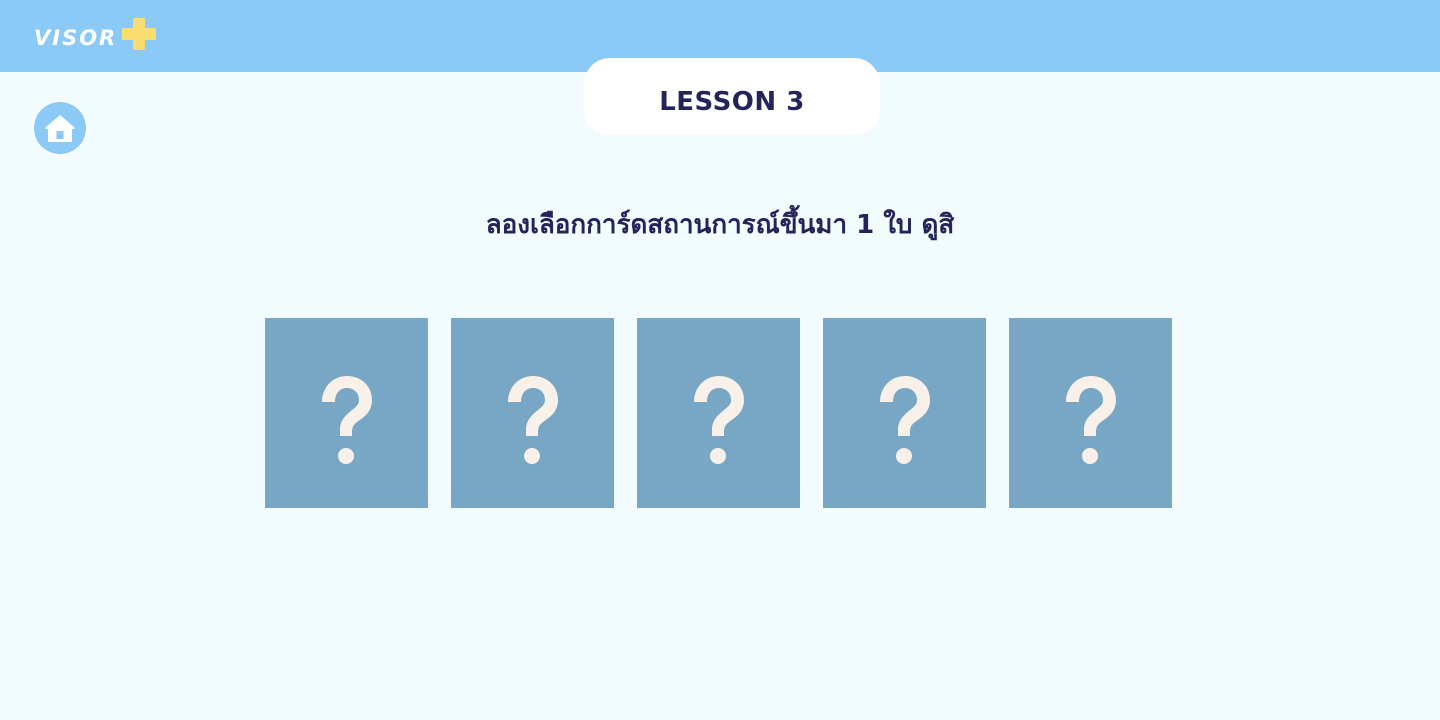  Describe the element at coordinates (139, 34) in the screenshot. I see `plus-icon` at that location.